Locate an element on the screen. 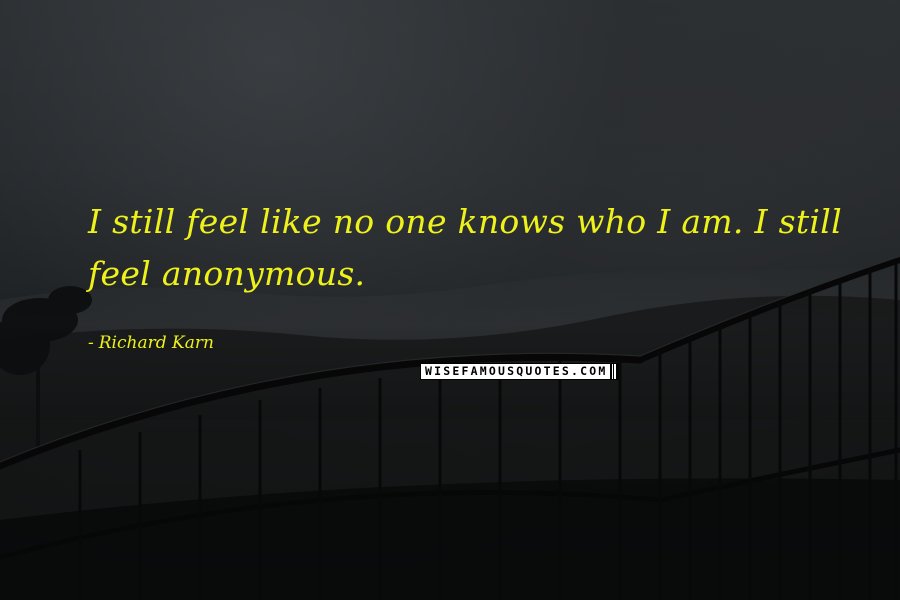 This screenshot has width=900, height=600. brand-text: WISEFAMOUSQUOTES.COM is located at coordinates (516, 371).